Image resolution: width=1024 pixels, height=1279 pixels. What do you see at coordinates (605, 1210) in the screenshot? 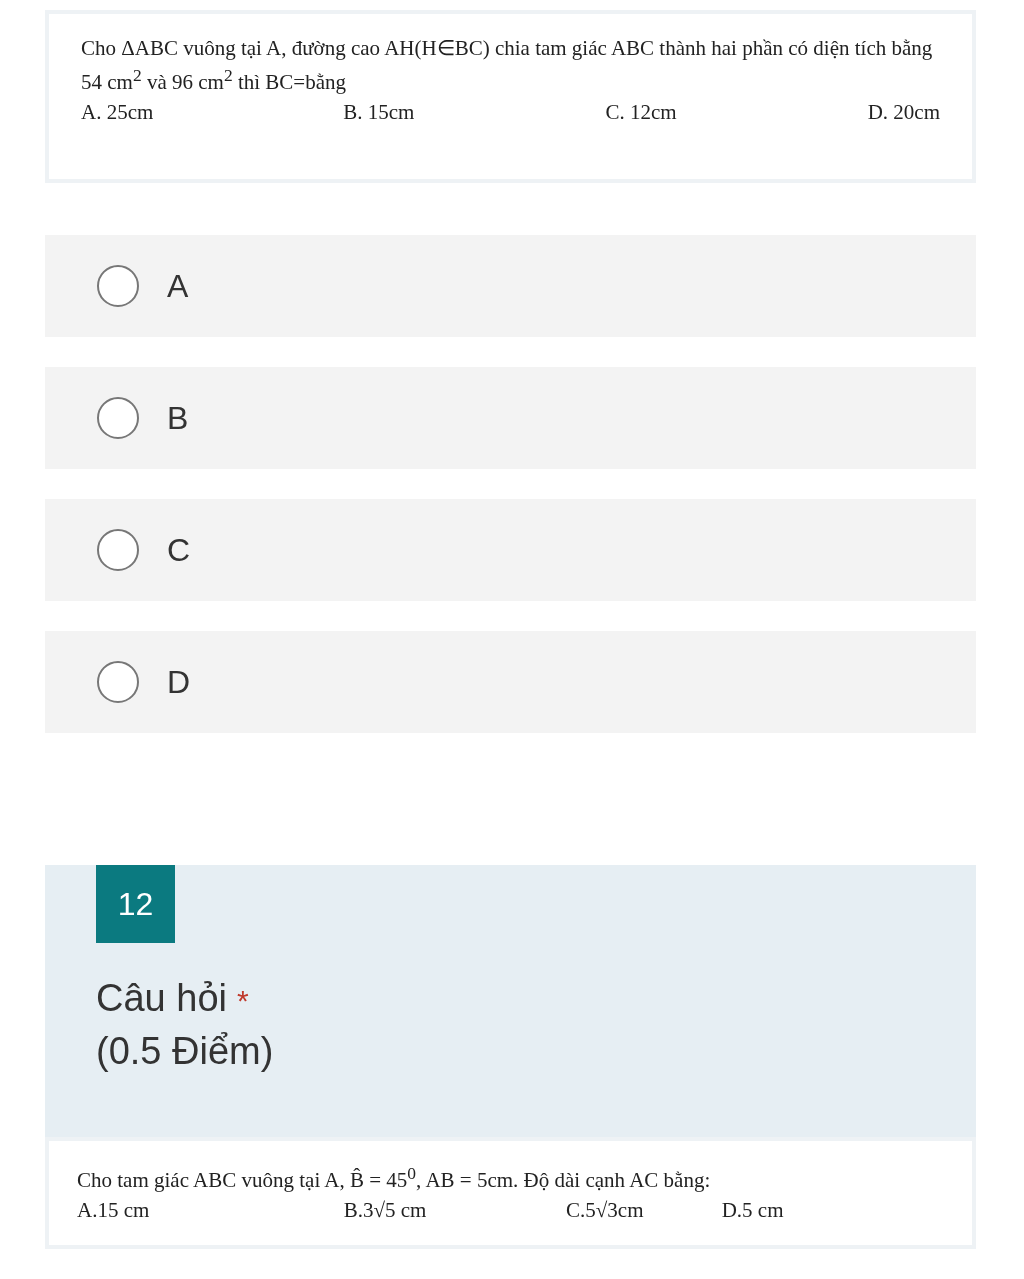
I see `answer-choice-text: C.5√3cm` at bounding box center [605, 1210].